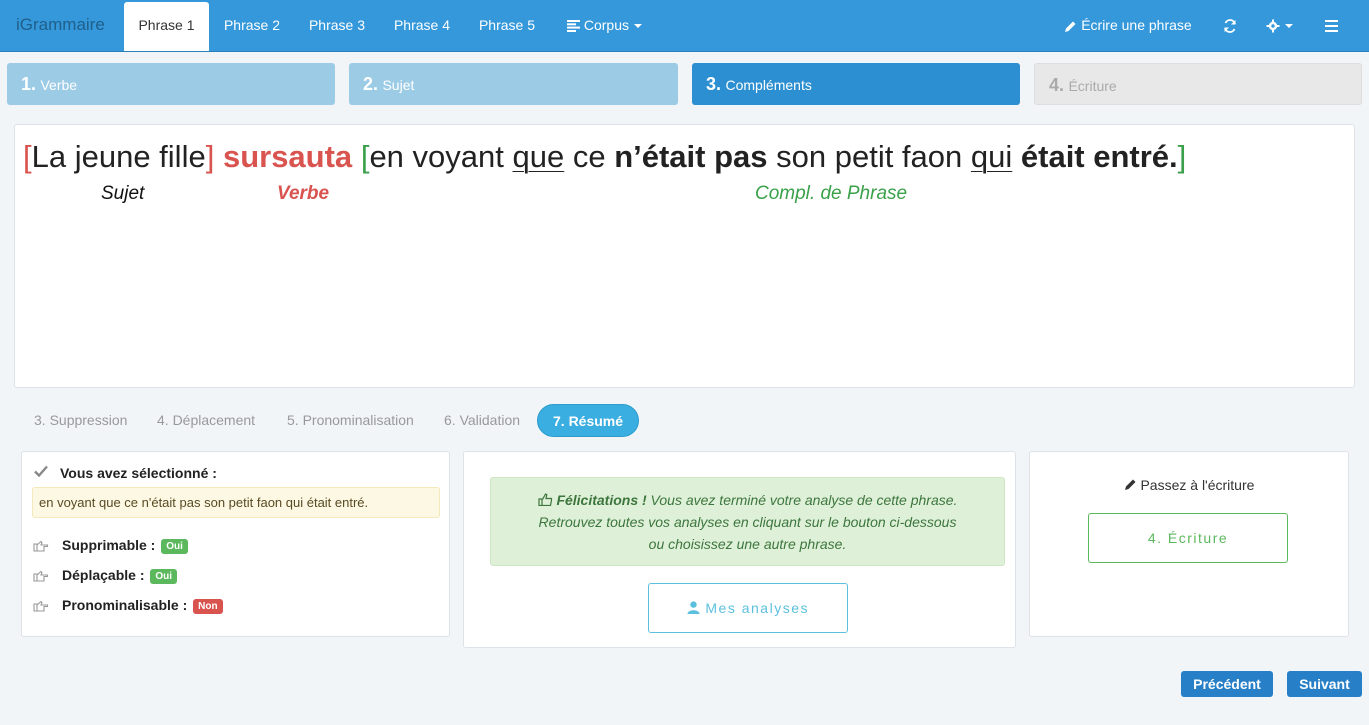 Image resolution: width=1369 pixels, height=725 pixels. Describe the element at coordinates (440, 156) in the screenshot. I see `complement-part: en voyant` at that location.